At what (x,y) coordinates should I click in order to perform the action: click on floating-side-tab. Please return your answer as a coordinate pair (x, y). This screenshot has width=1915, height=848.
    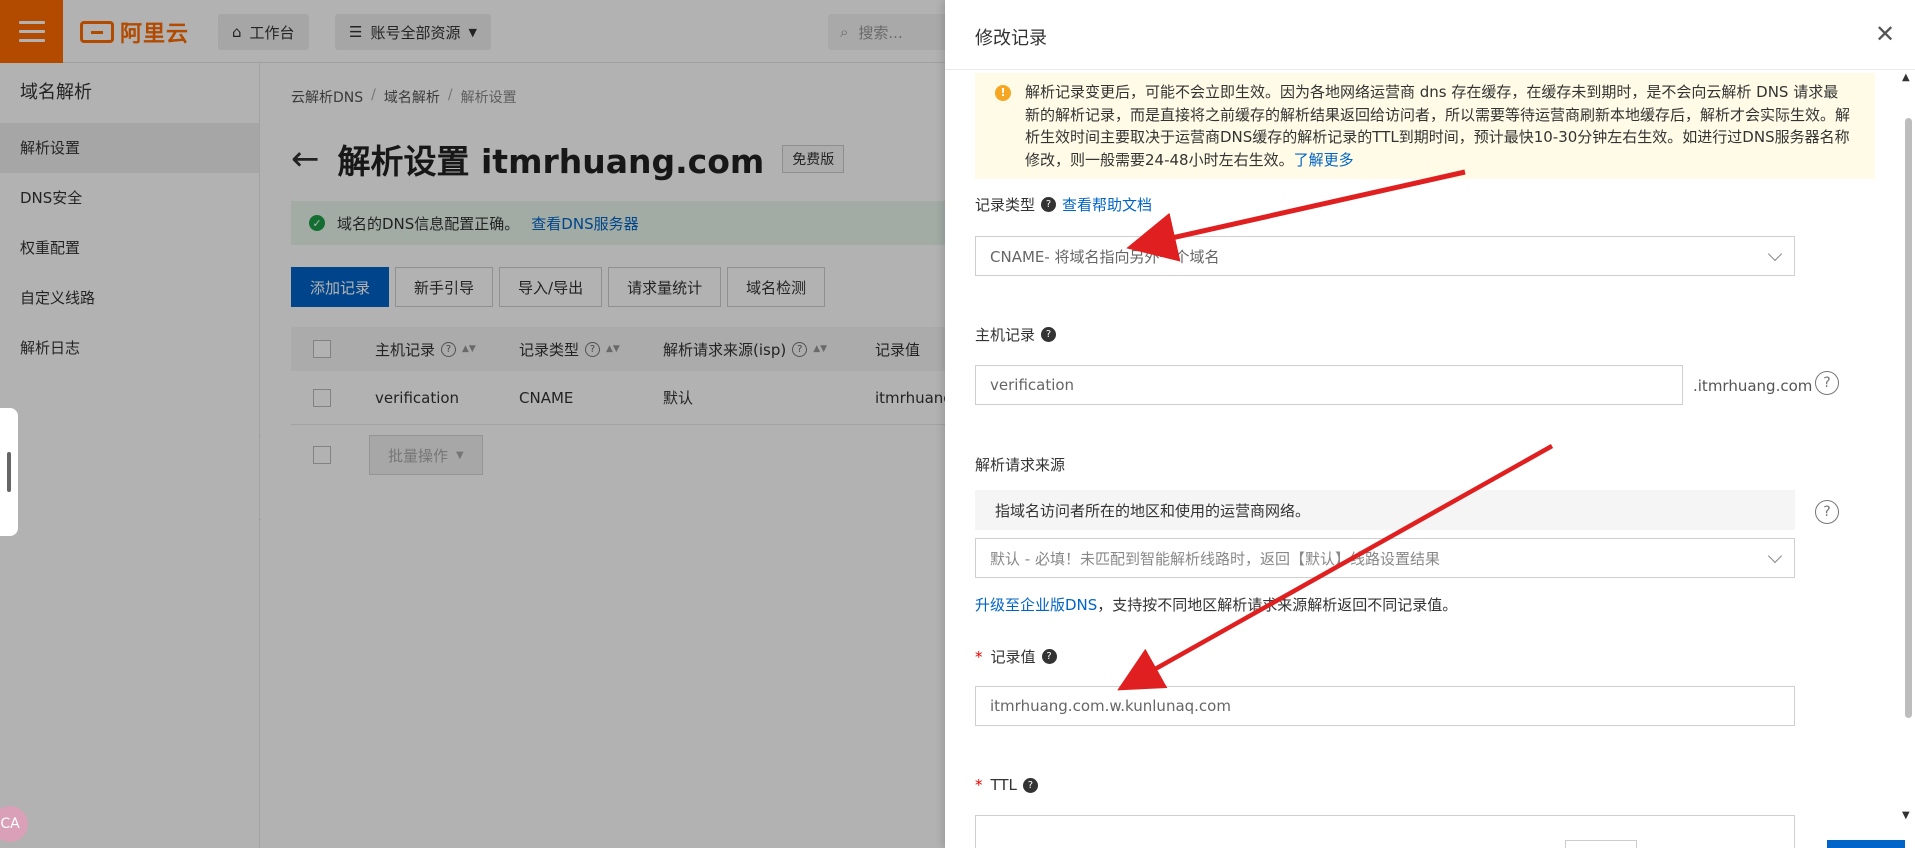
    Looking at the image, I should click on (9, 472).